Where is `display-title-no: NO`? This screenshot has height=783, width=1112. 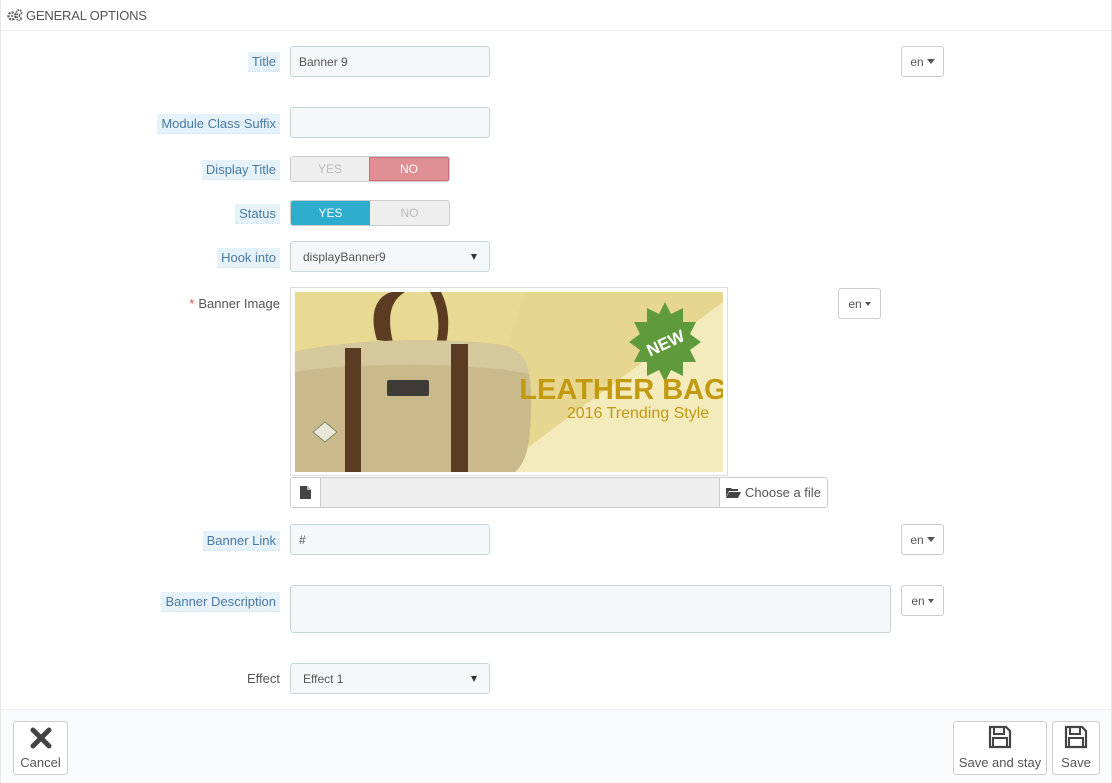
display-title-no: NO is located at coordinates (409, 169).